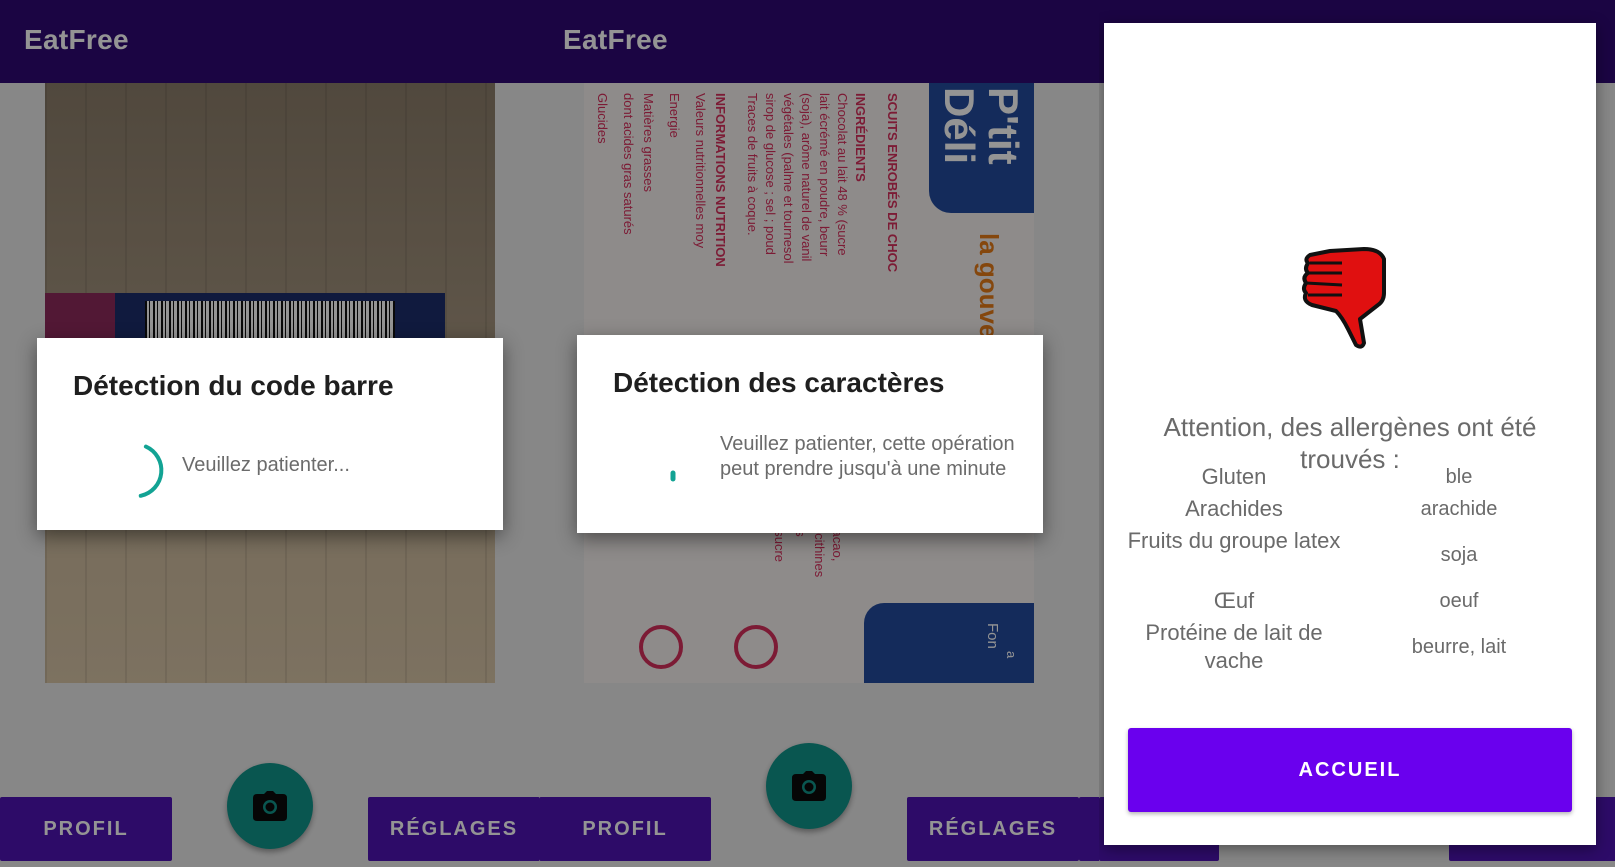 This screenshot has height=867, width=1615. What do you see at coordinates (1234, 540) in the screenshot?
I see `allergen-name: Fruits du groupe latex` at bounding box center [1234, 540].